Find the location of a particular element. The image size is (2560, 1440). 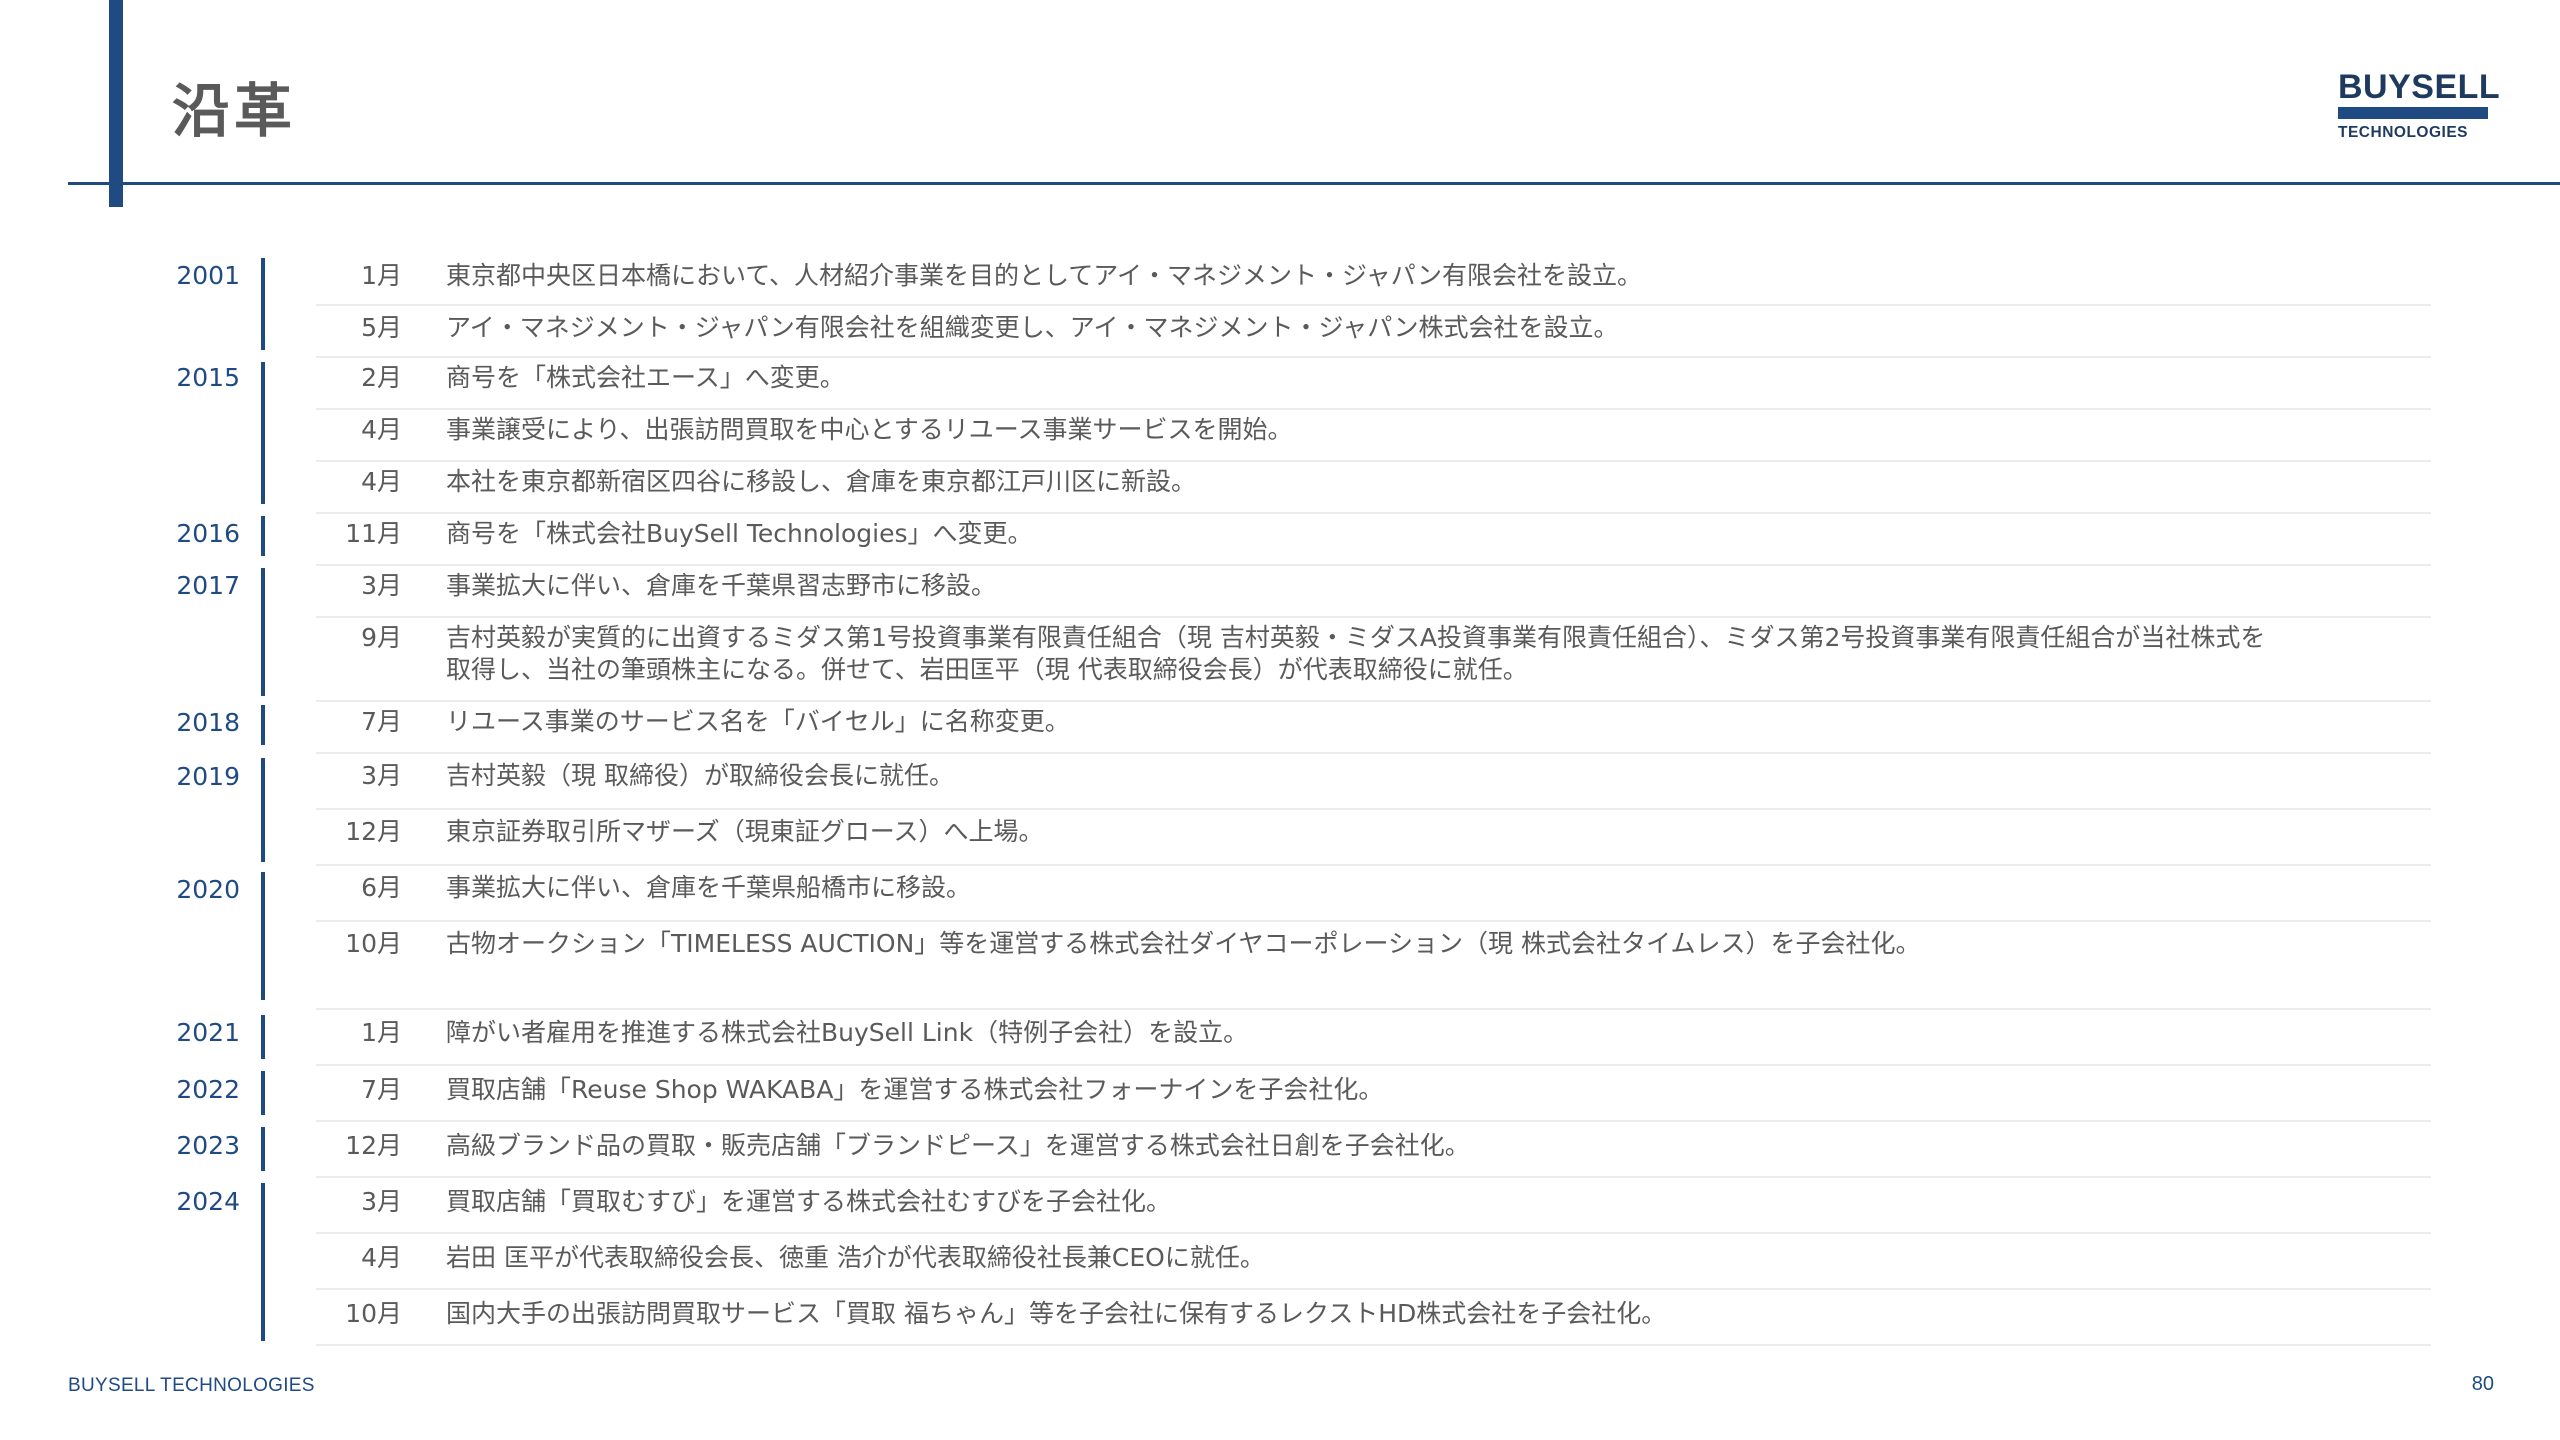

event-description: 商号を「株式会社BuySell Technologies」へ変更。 is located at coordinates (739, 533).